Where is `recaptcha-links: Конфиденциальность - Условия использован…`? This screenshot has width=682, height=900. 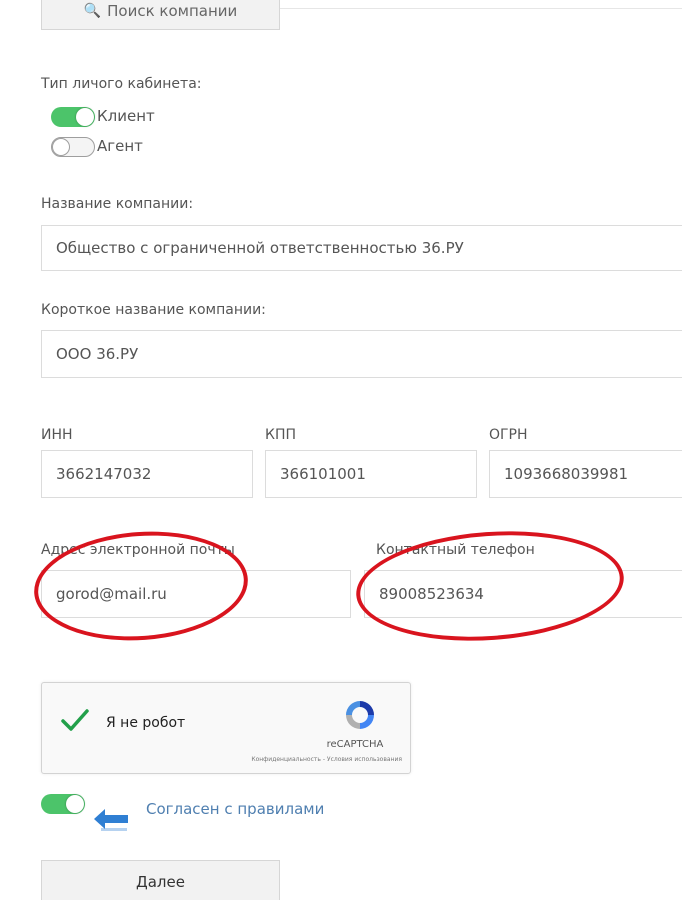 recaptcha-links: Конфиденциальность - Условия использован… is located at coordinates (287, 759).